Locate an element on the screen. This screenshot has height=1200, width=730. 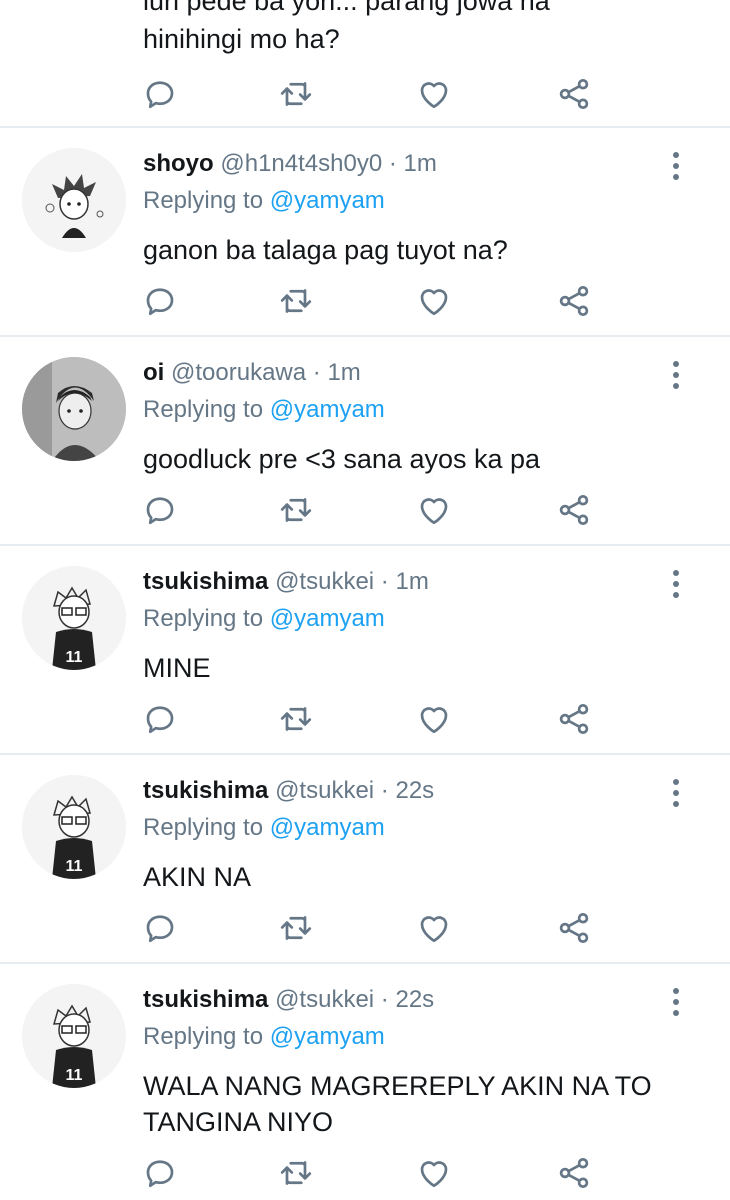
tweet-header: tsukishima @tsukkei · 22s is located at coordinates (288, 791).